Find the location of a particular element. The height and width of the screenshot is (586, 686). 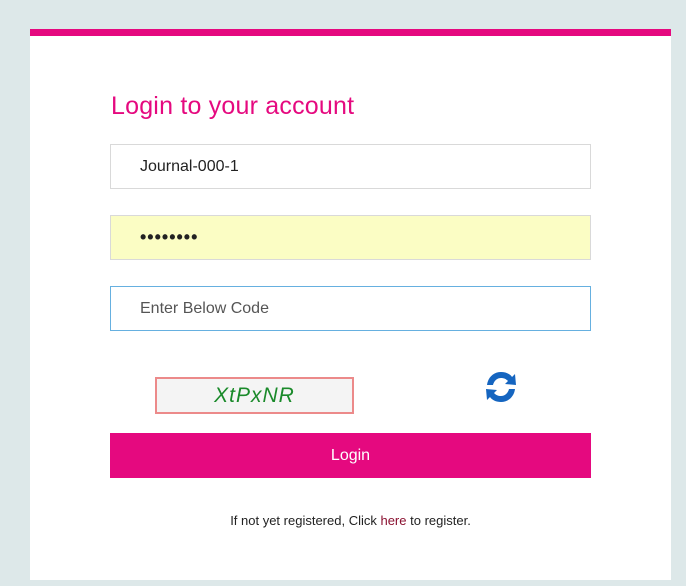

refresh-icon is located at coordinates (501, 387).